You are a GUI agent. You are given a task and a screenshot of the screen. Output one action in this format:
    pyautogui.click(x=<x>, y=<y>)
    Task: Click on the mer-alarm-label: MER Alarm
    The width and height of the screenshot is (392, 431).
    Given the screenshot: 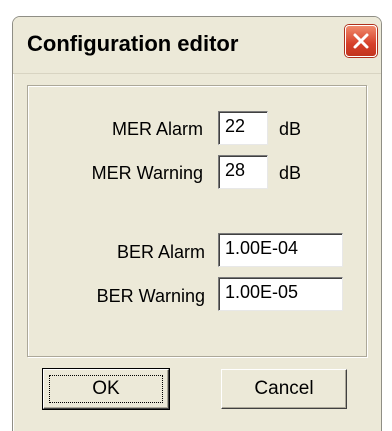 What is the action you would take?
    pyautogui.click(x=157, y=129)
    